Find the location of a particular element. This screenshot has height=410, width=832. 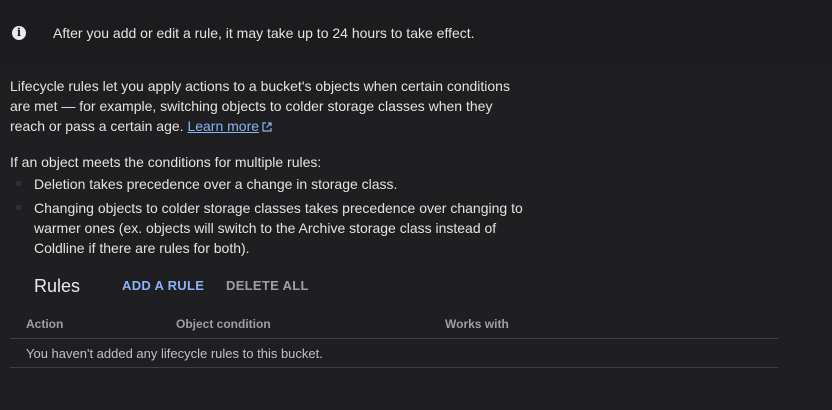

add-rule-button: ADD A RULE is located at coordinates (163, 286).